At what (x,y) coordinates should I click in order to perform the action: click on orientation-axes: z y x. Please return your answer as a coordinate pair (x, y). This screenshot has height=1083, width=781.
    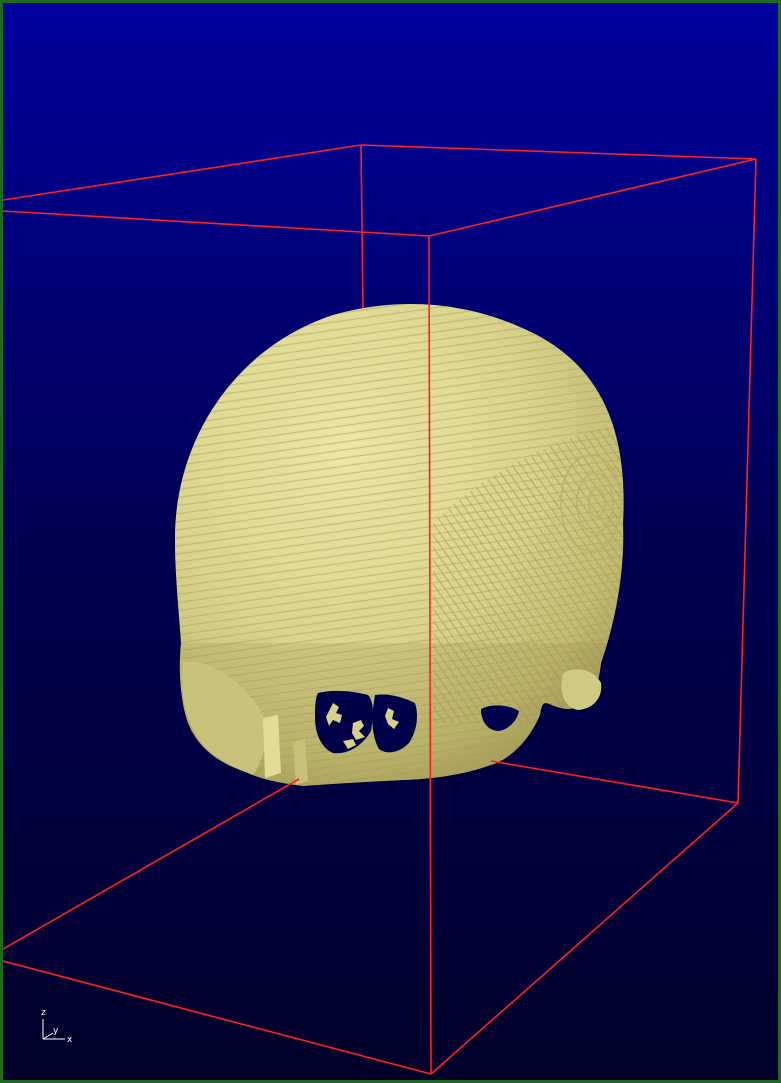
    Looking at the image, I should click on (57, 1026).